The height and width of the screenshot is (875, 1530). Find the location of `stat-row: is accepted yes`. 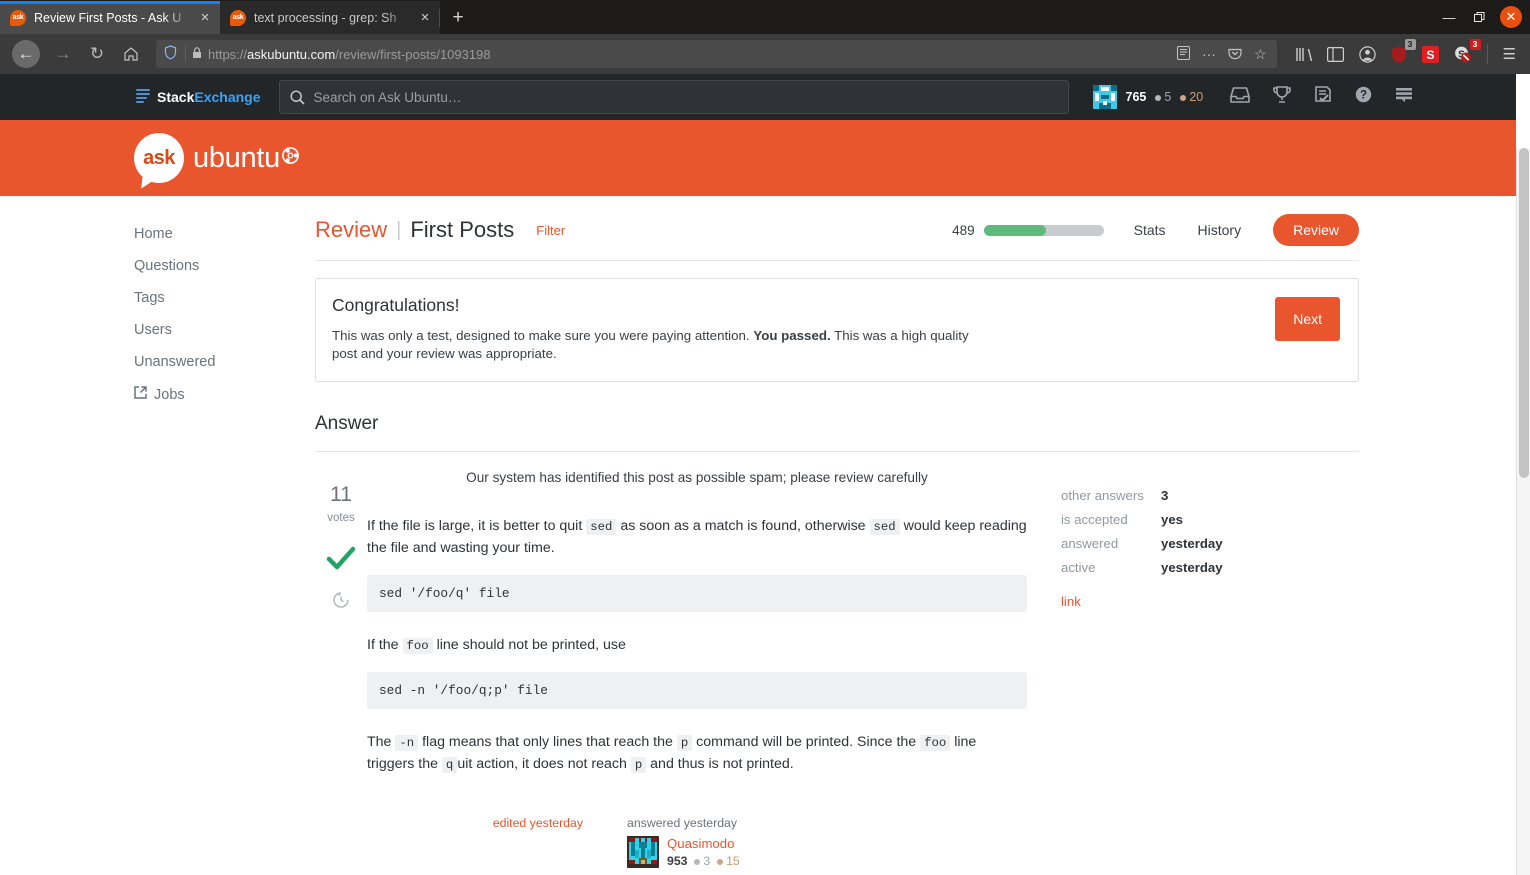

stat-row: is accepted yes is located at coordinates (1122, 520).